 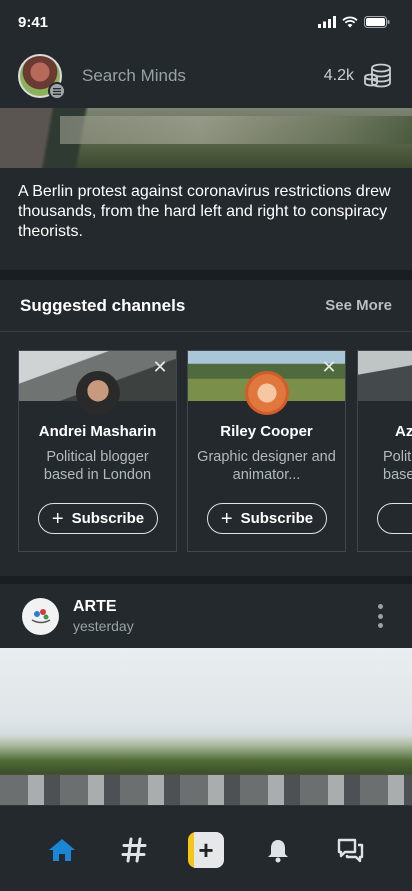 I want to click on more-options-icon, so click(x=380, y=616).